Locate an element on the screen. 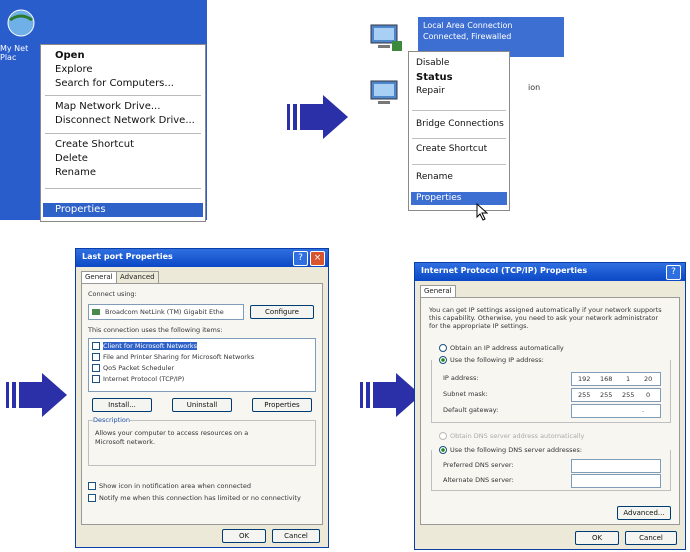 Image resolution: width=690 pixels, height=552 pixels. ip-address-field: 192 168 1 20 is located at coordinates (616, 379).